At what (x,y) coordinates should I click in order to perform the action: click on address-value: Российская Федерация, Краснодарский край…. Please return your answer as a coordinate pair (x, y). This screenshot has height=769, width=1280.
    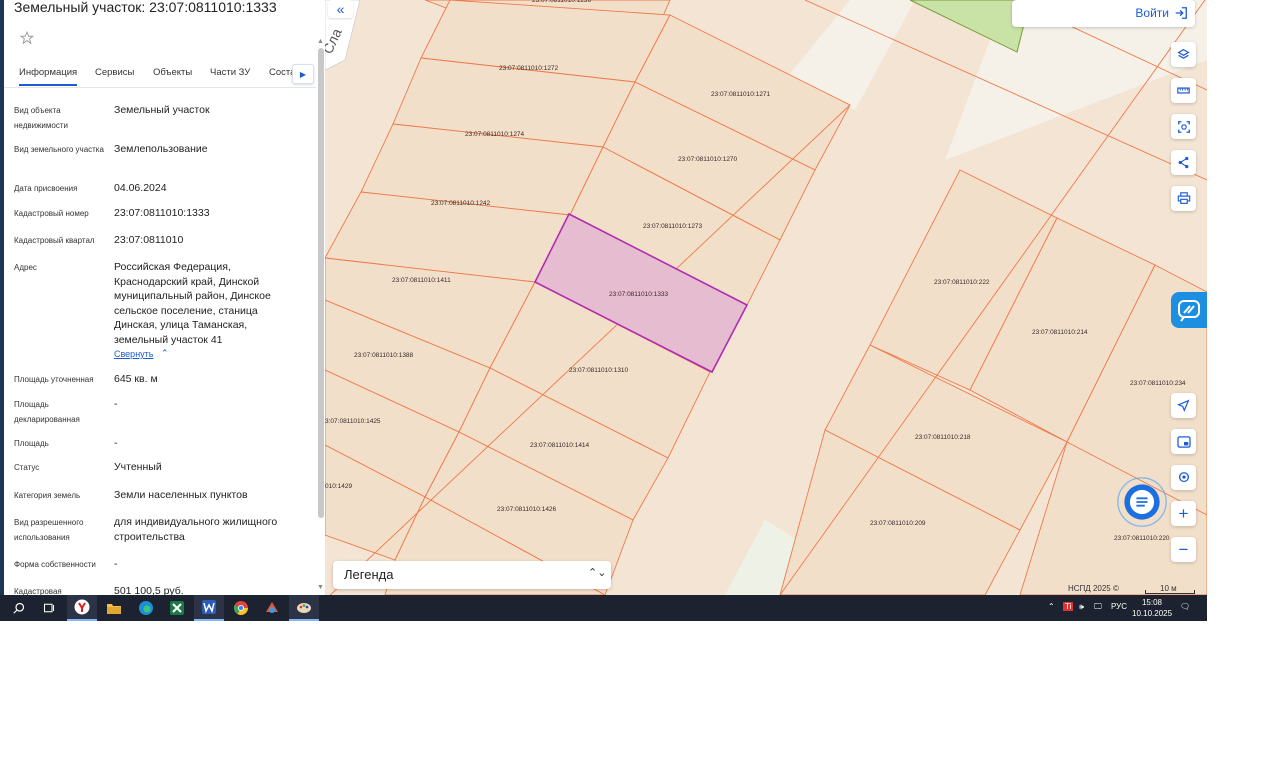
    Looking at the image, I should click on (192, 303).